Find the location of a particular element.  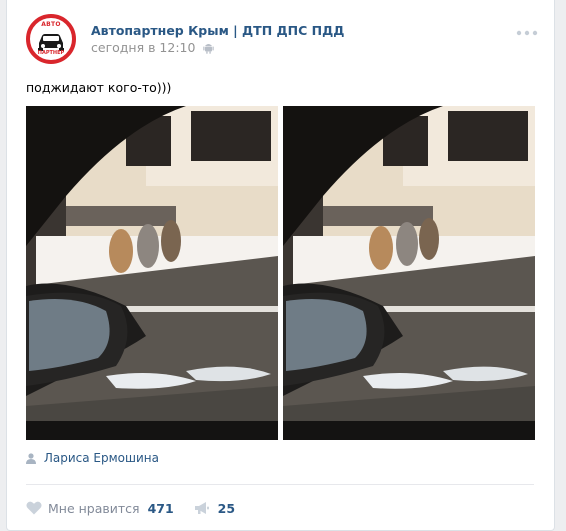

post-actions: Мне нравится 471 25 is located at coordinates (140, 508).